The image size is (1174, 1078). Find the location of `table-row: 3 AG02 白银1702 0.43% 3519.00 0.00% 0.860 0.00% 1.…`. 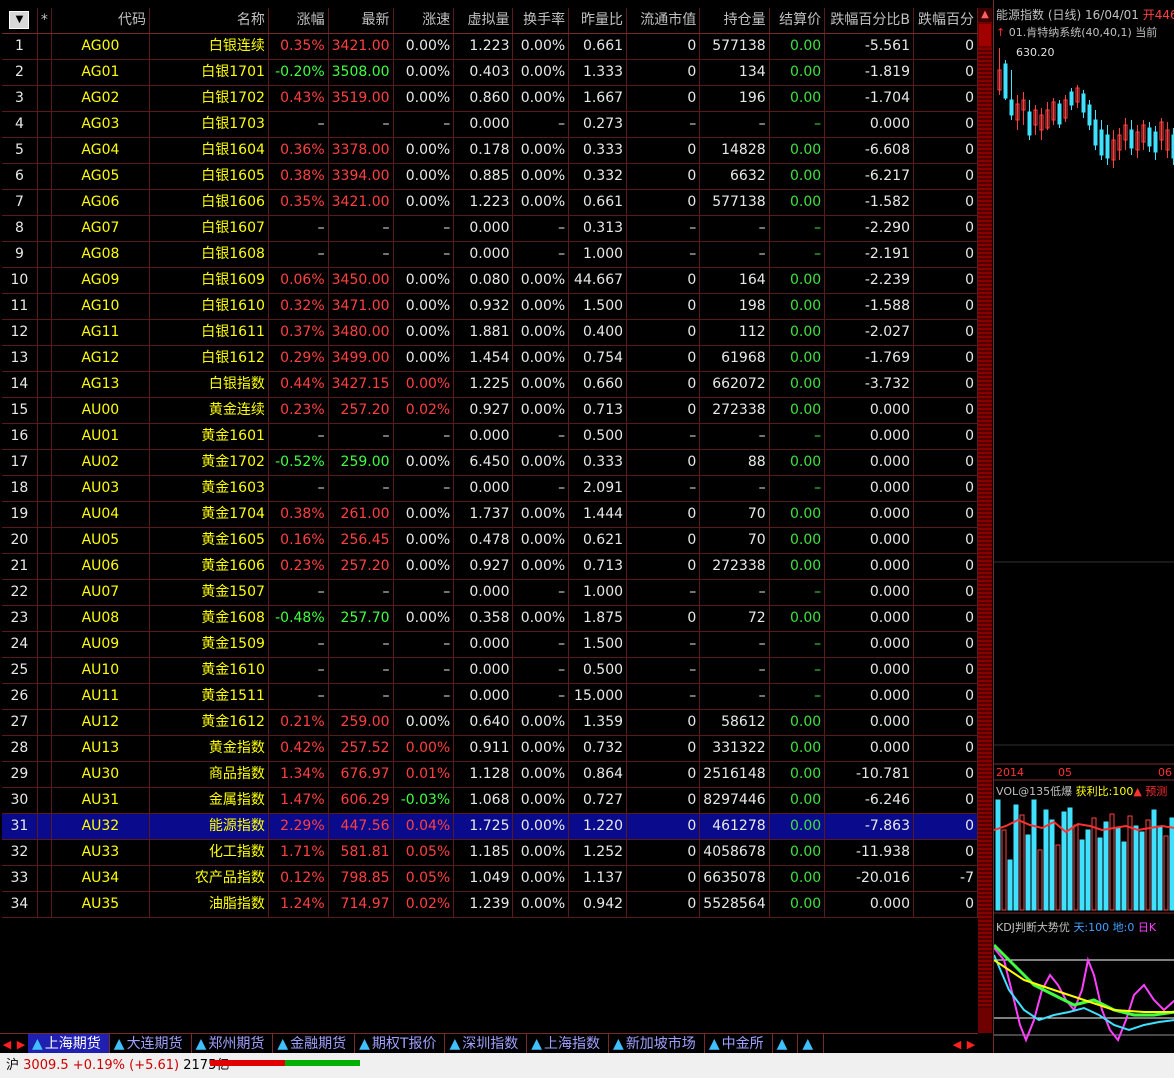

table-row: 3 AG02 白银1702 0.43% 3519.00 0.00% 0.860 0.00% 1.… is located at coordinates (490, 98).